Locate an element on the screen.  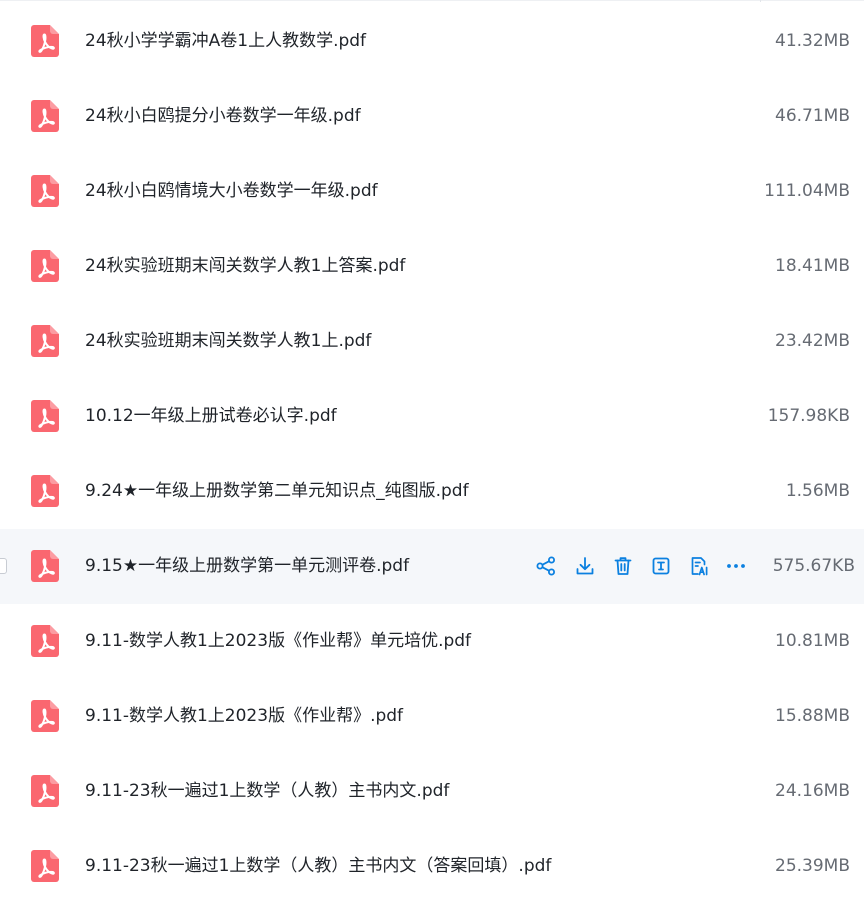
file-size: 1.56MB is located at coordinates (817, 491).